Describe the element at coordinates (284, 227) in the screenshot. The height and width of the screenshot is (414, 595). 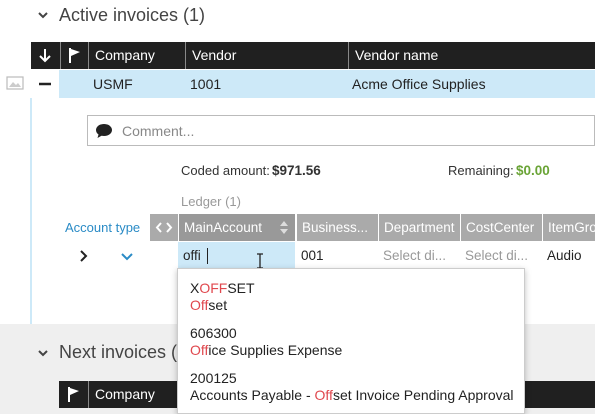
I see `sort-icon` at that location.